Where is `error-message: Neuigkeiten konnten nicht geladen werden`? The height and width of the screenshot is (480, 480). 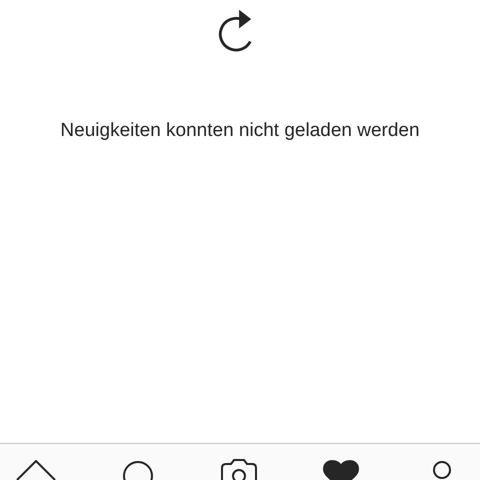 error-message: Neuigkeiten konnten nicht geladen werden is located at coordinates (240, 131).